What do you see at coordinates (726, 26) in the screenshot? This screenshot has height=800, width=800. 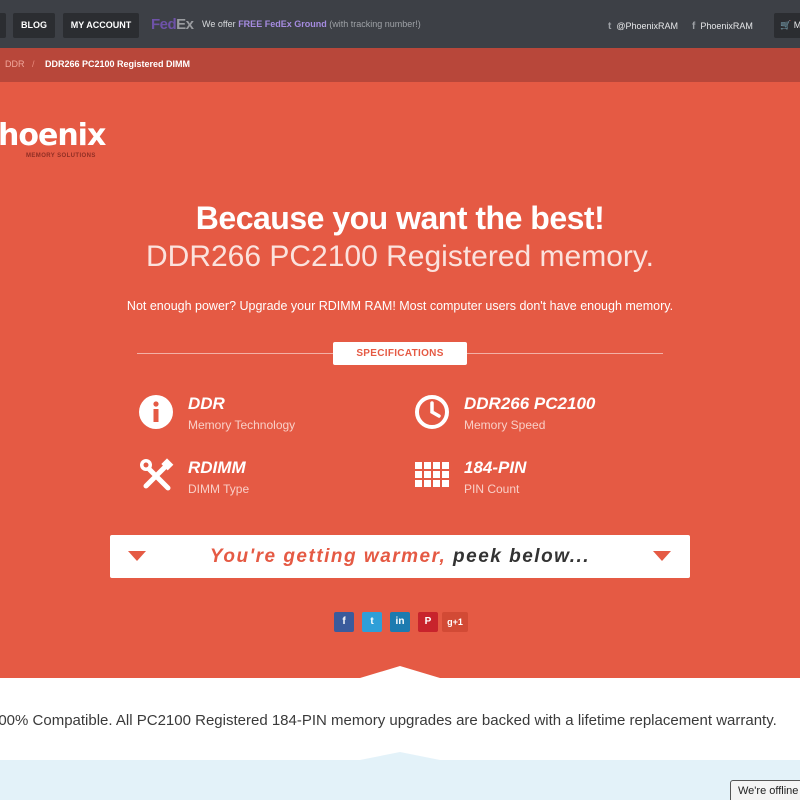 I see `facebook-label: PhoenixRAM` at bounding box center [726, 26].